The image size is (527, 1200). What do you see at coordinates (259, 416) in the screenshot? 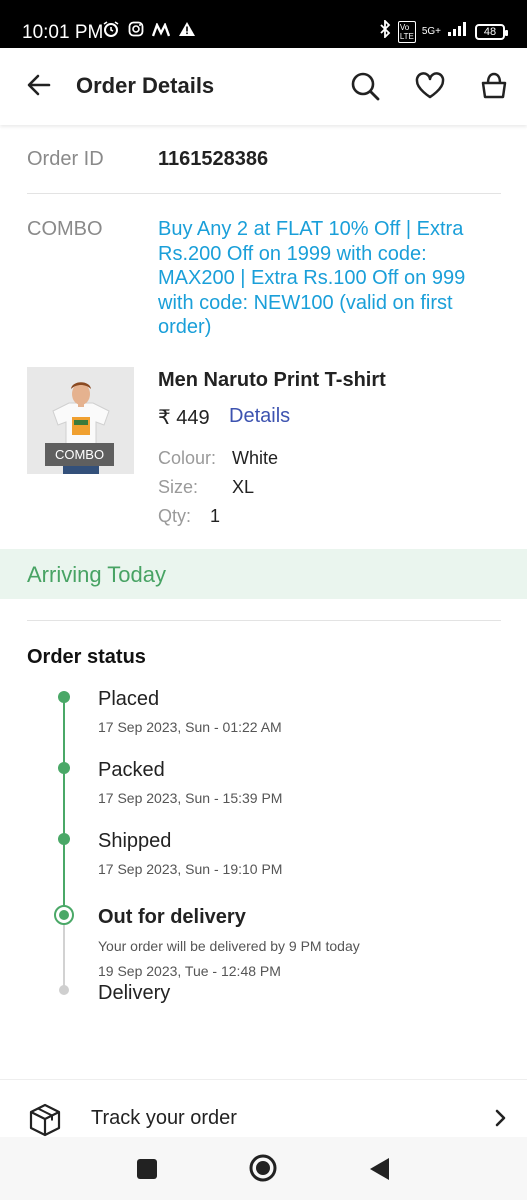
I see `details-link: Details` at bounding box center [259, 416].